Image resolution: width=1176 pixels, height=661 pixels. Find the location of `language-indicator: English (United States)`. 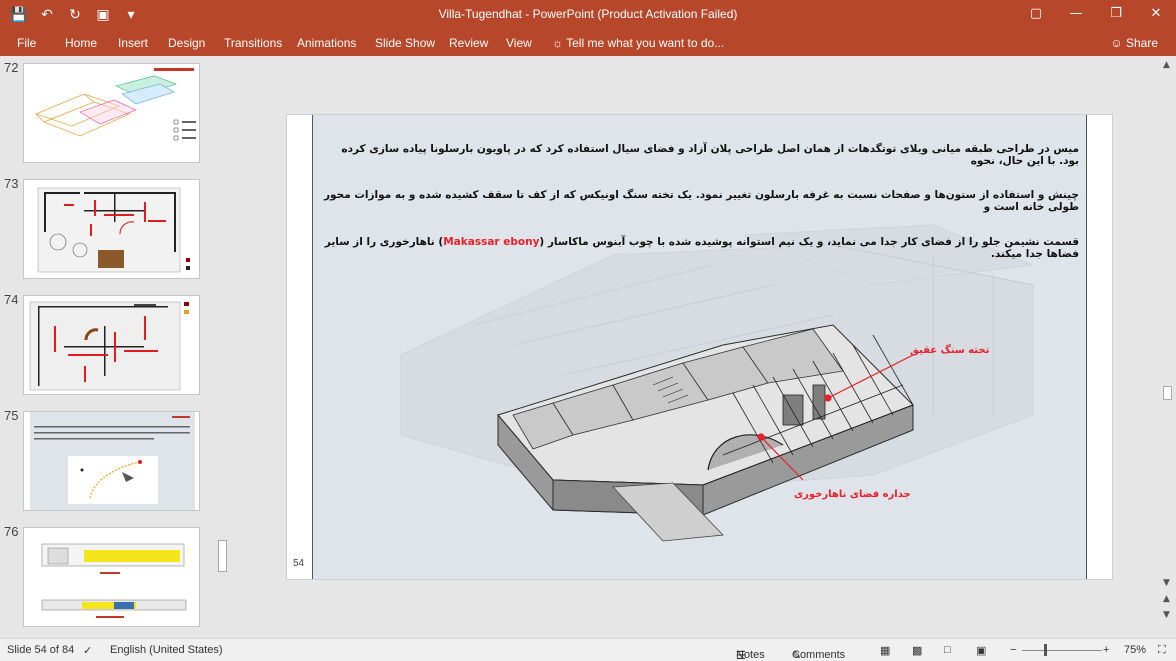

language-indicator: English (United States) is located at coordinates (166, 650).